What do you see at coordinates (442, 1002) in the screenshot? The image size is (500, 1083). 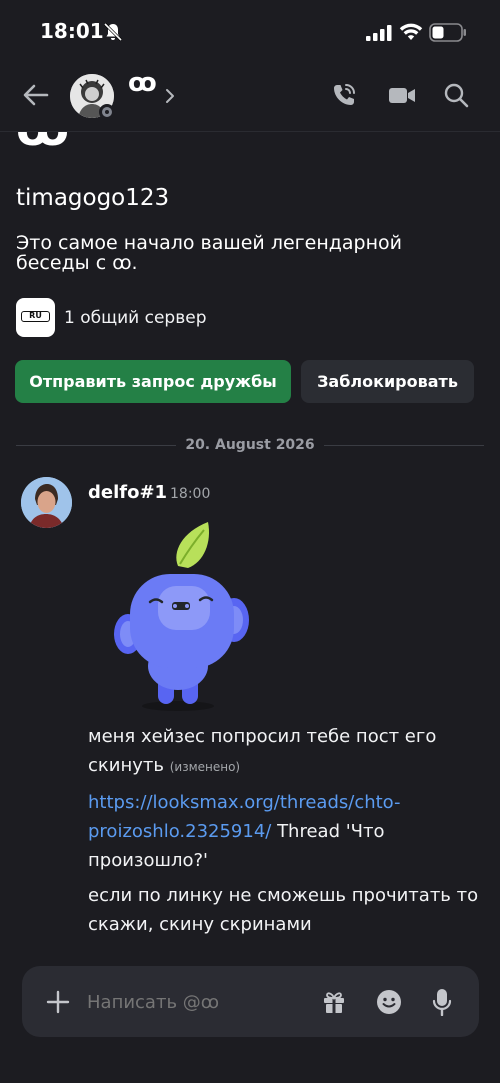 I see `microphone-icon` at bounding box center [442, 1002].